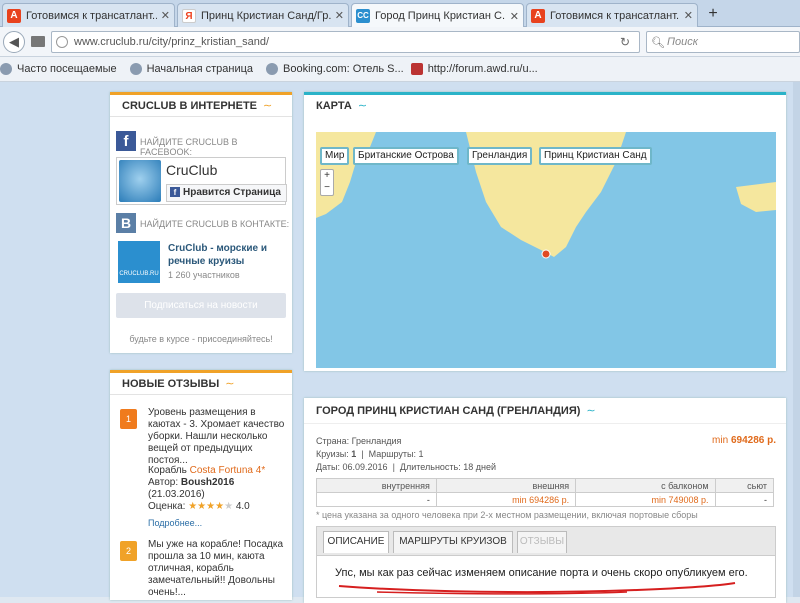 The width and height of the screenshot is (800, 603). What do you see at coordinates (658, 43) in the screenshot?
I see `search-icon: 🔍︎` at bounding box center [658, 43].